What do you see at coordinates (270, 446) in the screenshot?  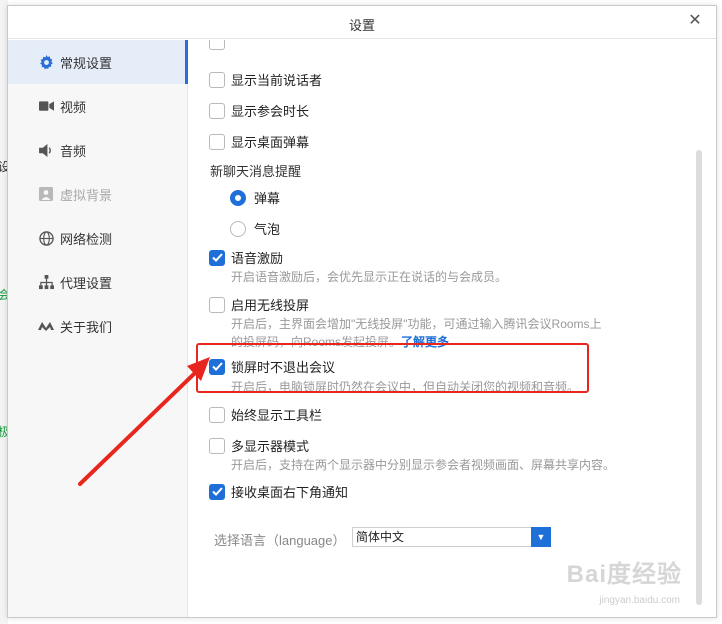 I see `setting-label: 多显示器模式` at bounding box center [270, 446].